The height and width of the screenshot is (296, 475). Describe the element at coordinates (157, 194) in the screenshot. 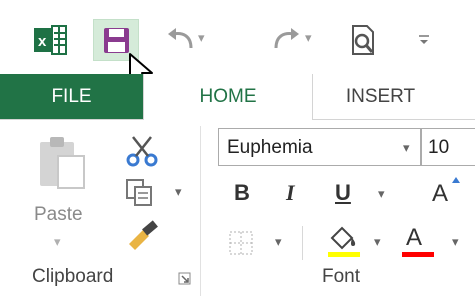

I see `copy-button: ▾` at that location.